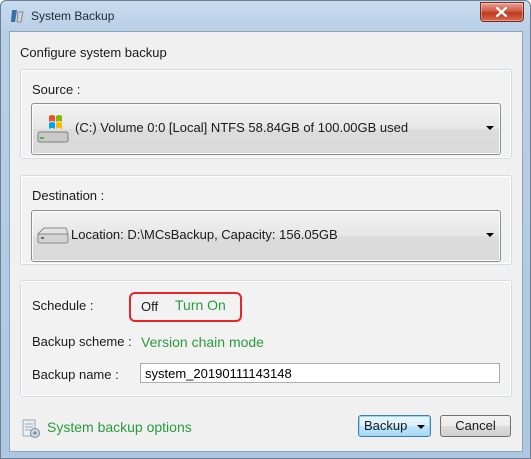  What do you see at coordinates (93, 52) in the screenshot?
I see `page-title: Configure system backup` at bounding box center [93, 52].